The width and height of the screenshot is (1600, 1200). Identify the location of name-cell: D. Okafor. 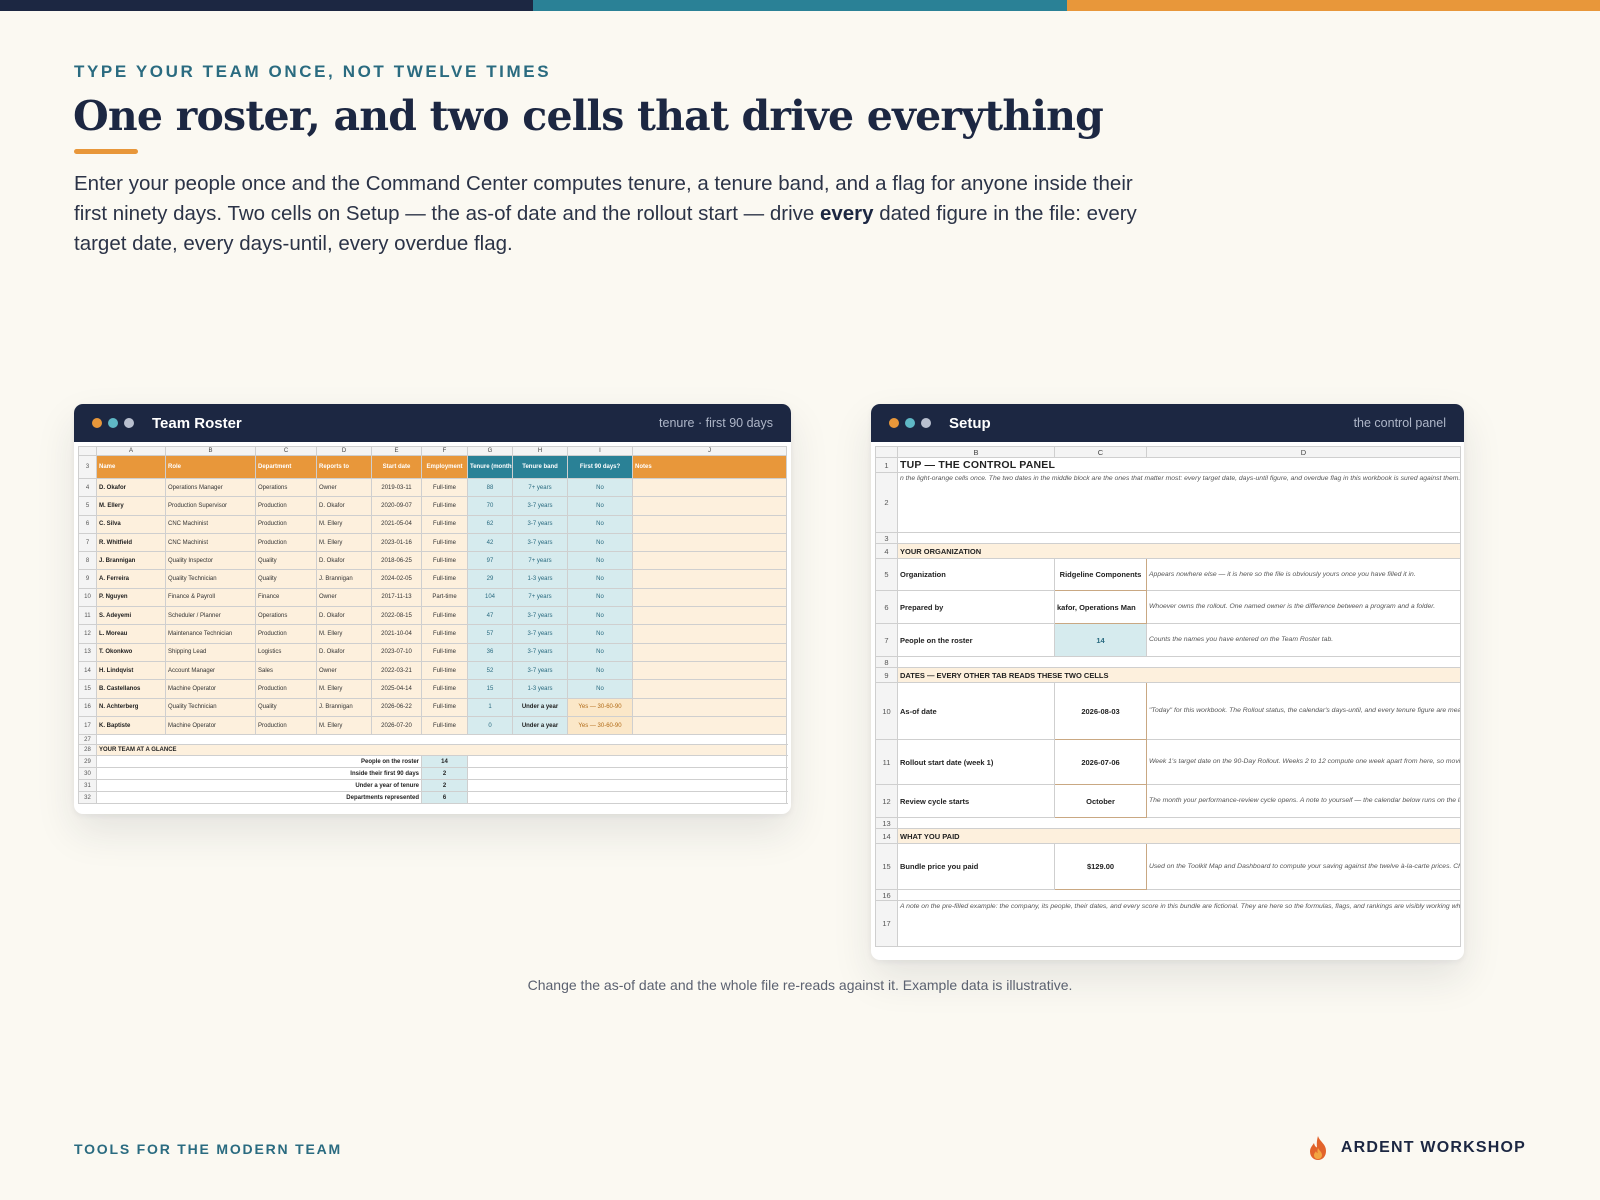
(131, 487).